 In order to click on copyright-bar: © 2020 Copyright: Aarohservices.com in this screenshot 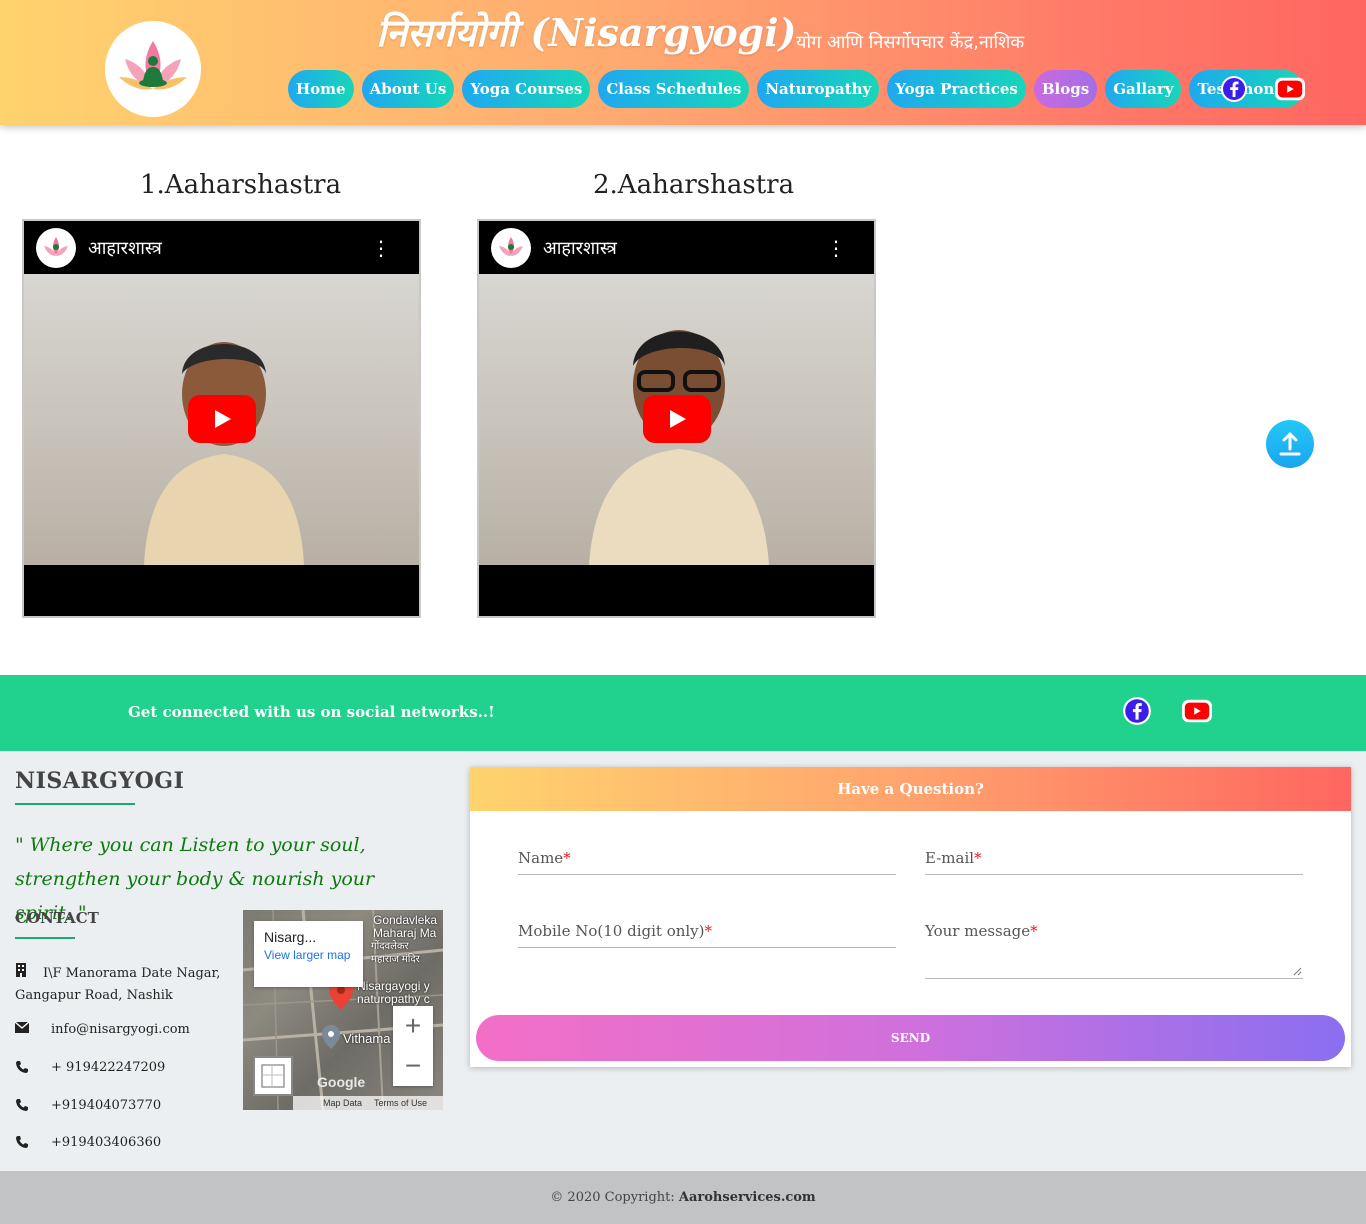, I will do `click(683, 1197)`.